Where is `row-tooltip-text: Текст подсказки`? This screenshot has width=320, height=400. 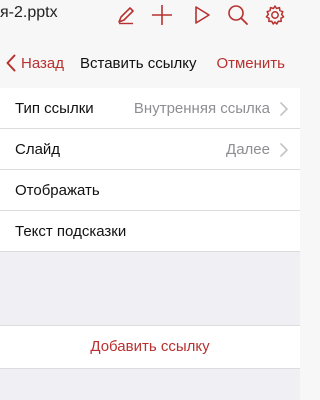 row-tooltip-text: Текст подсказки is located at coordinates (150, 231).